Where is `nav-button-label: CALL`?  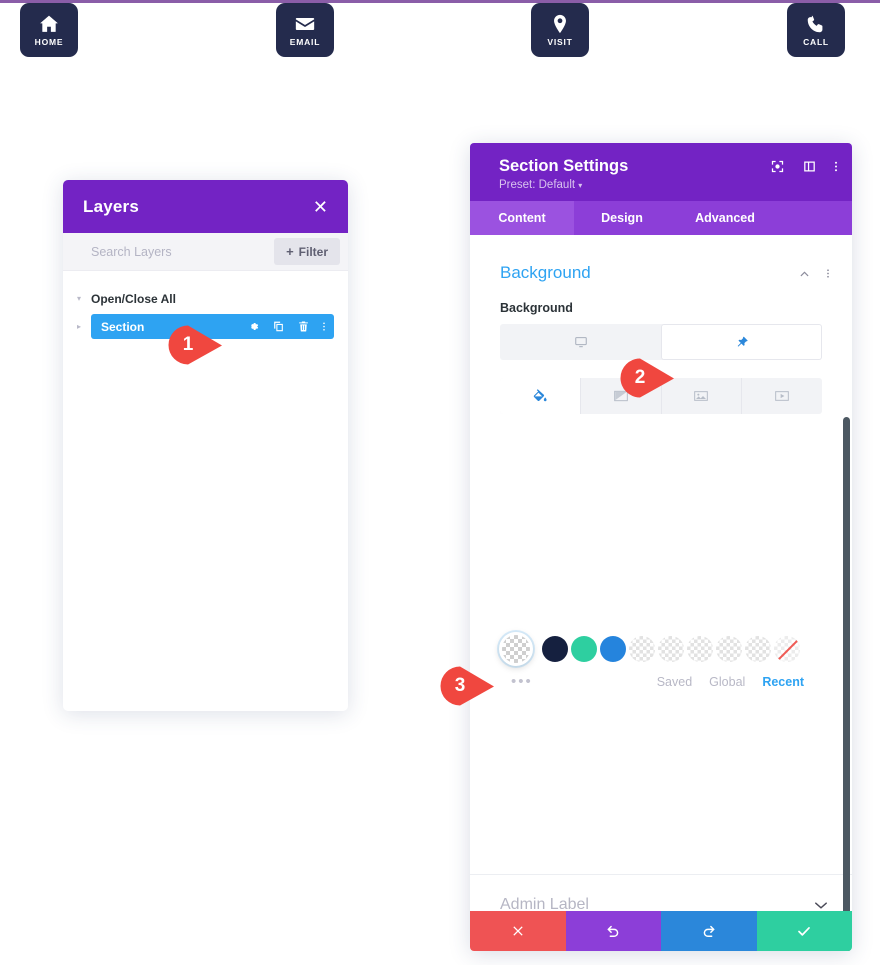 nav-button-label: CALL is located at coordinates (816, 42).